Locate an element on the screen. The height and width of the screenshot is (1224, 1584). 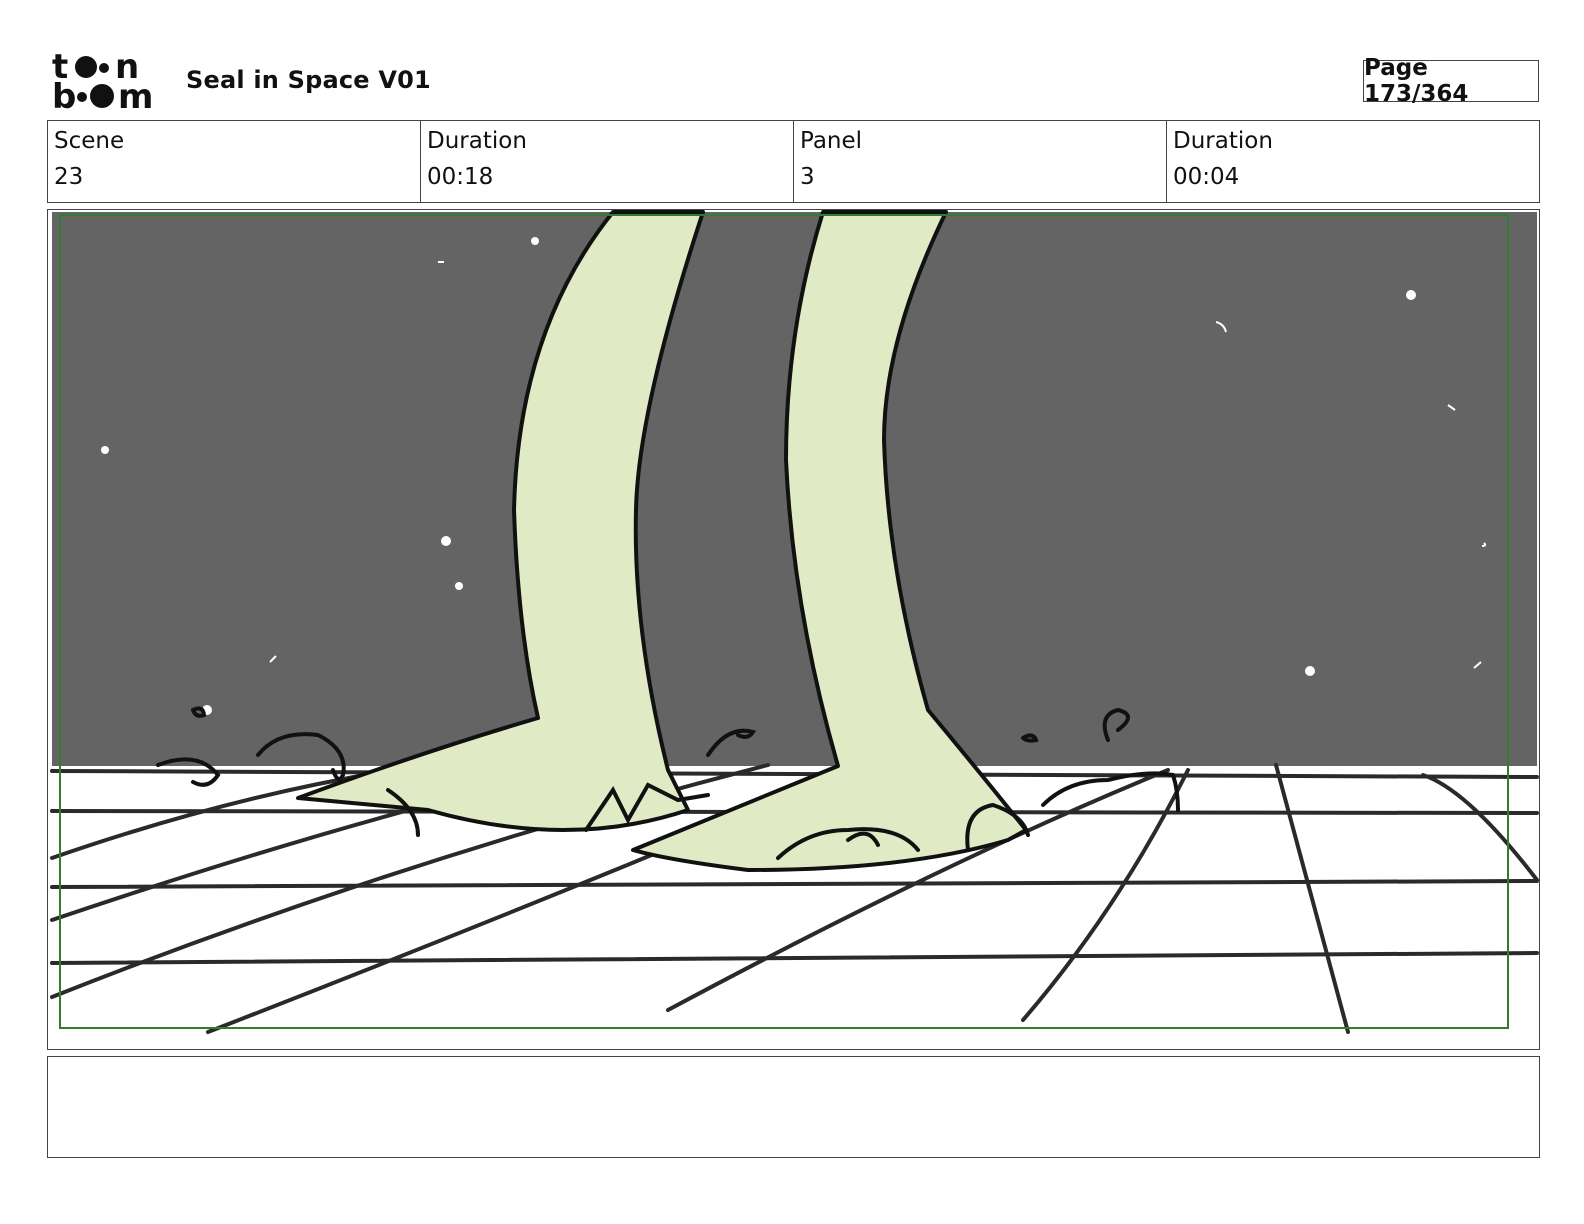
logo-mark: t n b m is located at coordinates (102, 82).